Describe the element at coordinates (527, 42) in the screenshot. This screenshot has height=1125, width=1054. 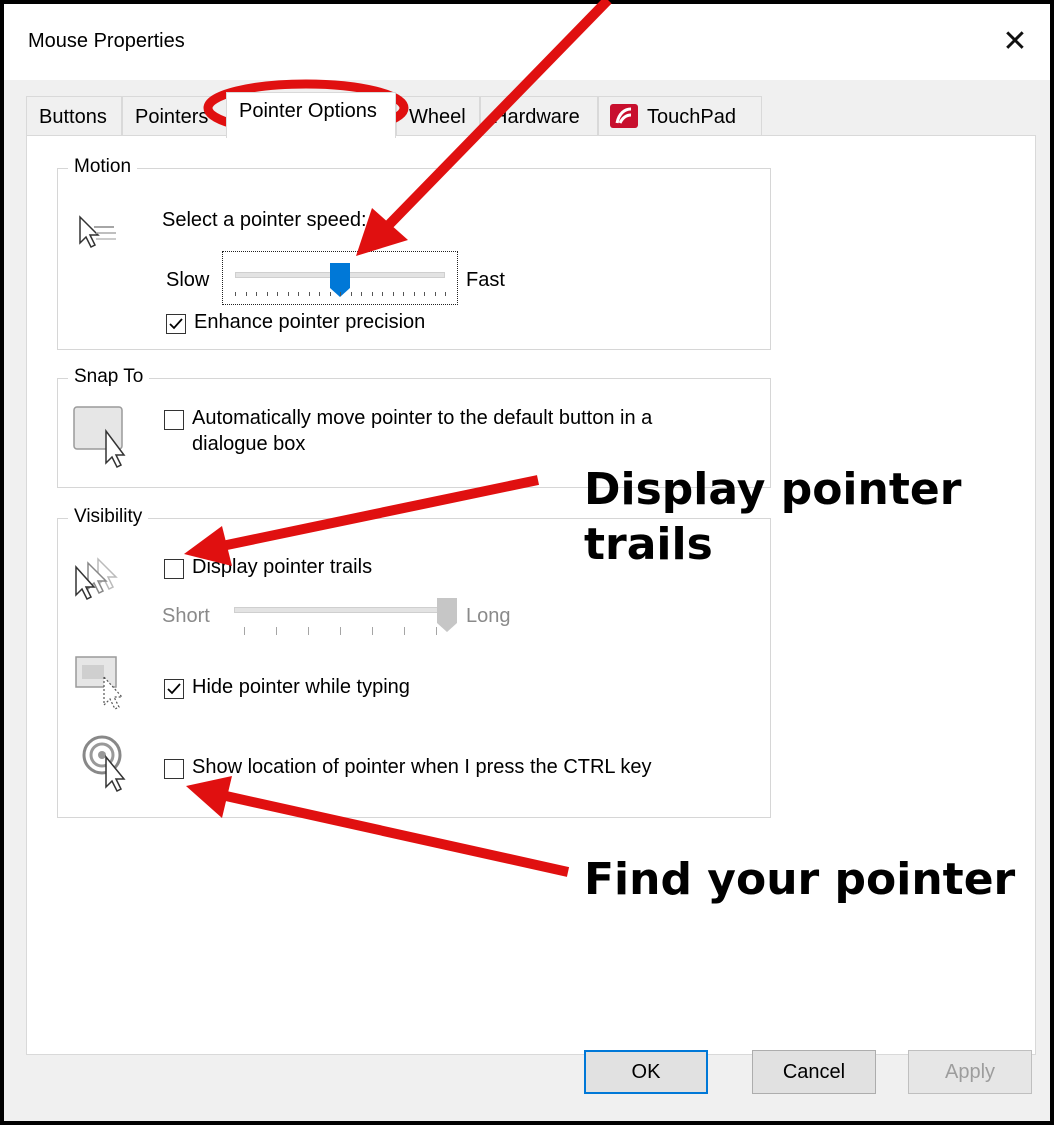
I see `title-bar: Mouse Properties ✕` at that location.